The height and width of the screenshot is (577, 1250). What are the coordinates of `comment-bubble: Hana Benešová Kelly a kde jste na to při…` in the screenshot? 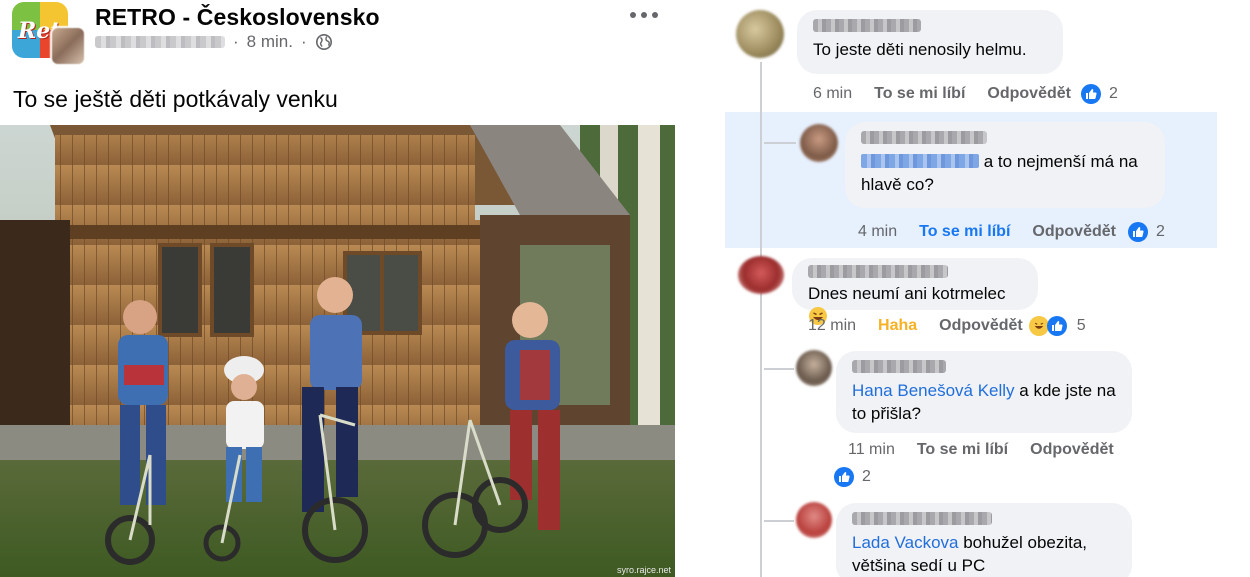 It's located at (984, 392).